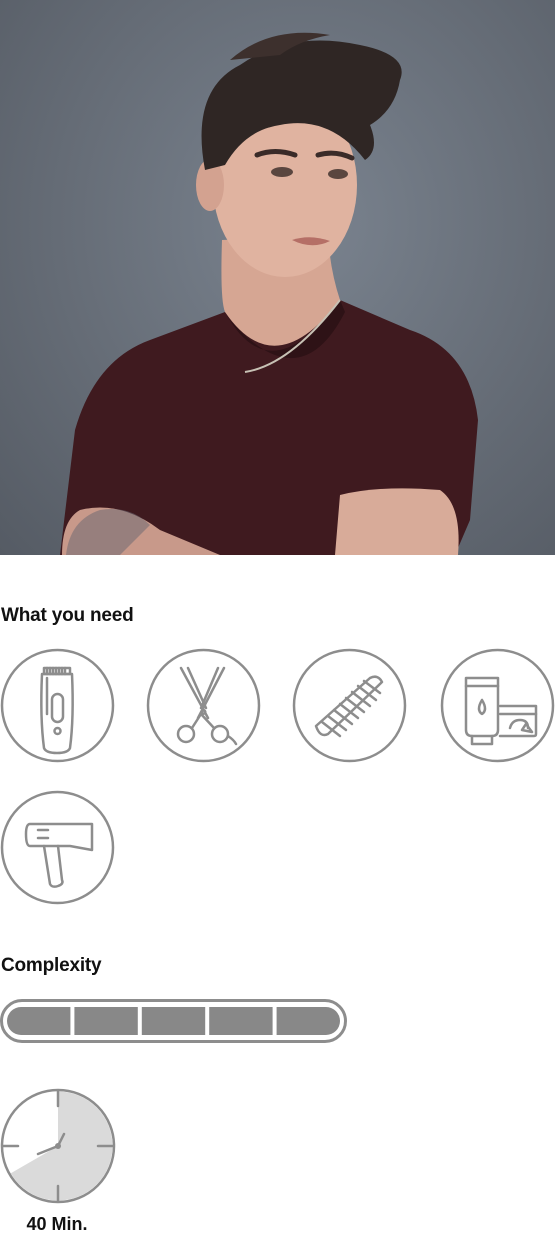 This screenshot has width=555, height=1238. Describe the element at coordinates (349, 705) in the screenshot. I see `comb-icon` at that location.